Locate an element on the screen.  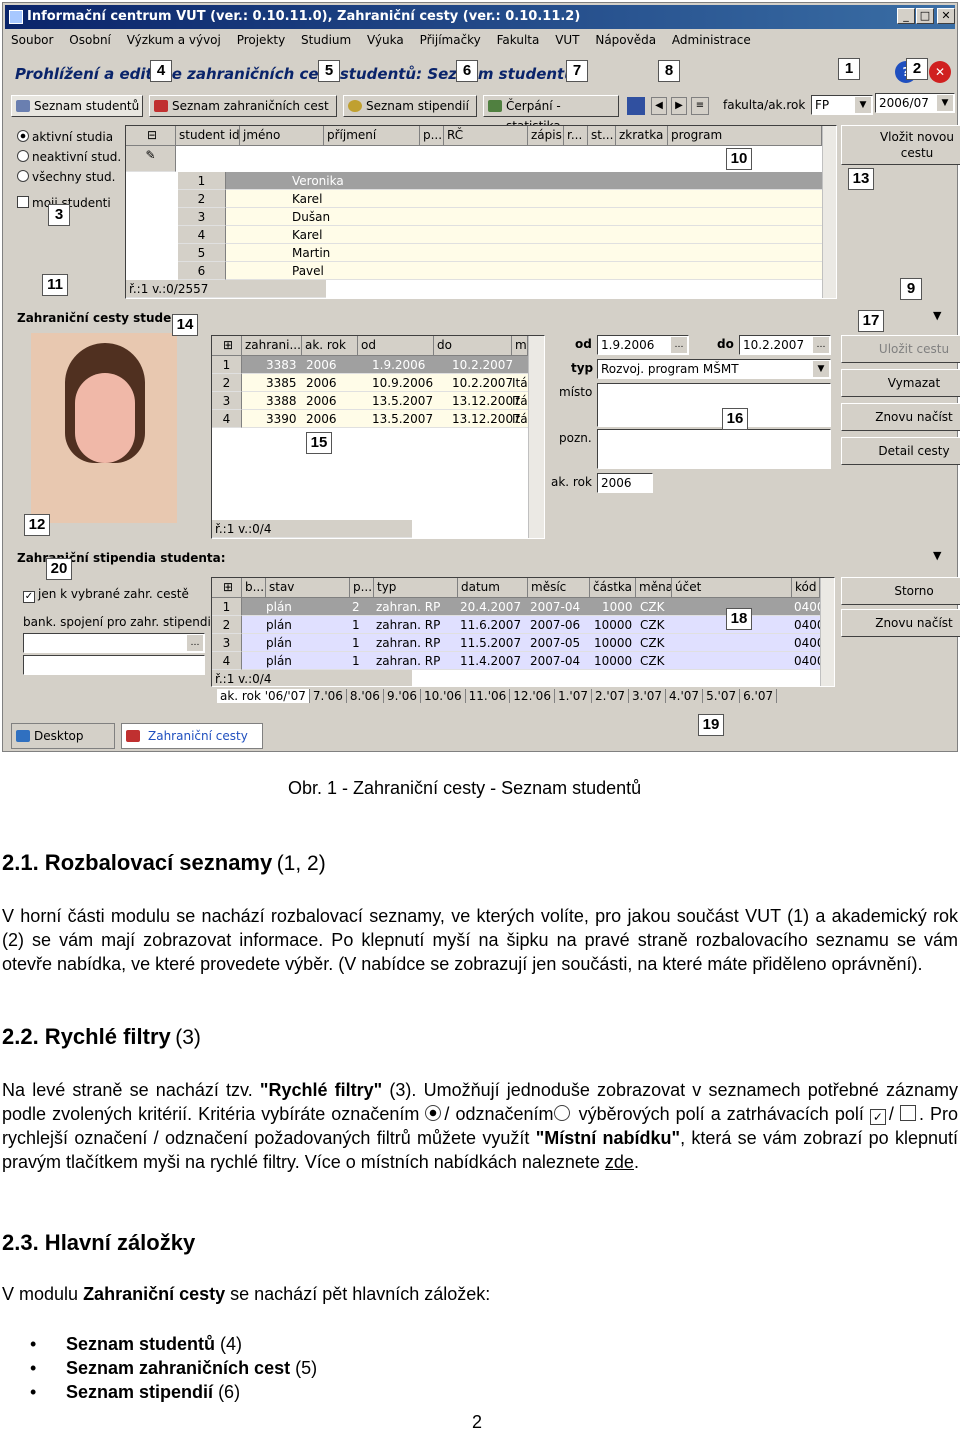
zde-link: zde is located at coordinates (619, 1162).